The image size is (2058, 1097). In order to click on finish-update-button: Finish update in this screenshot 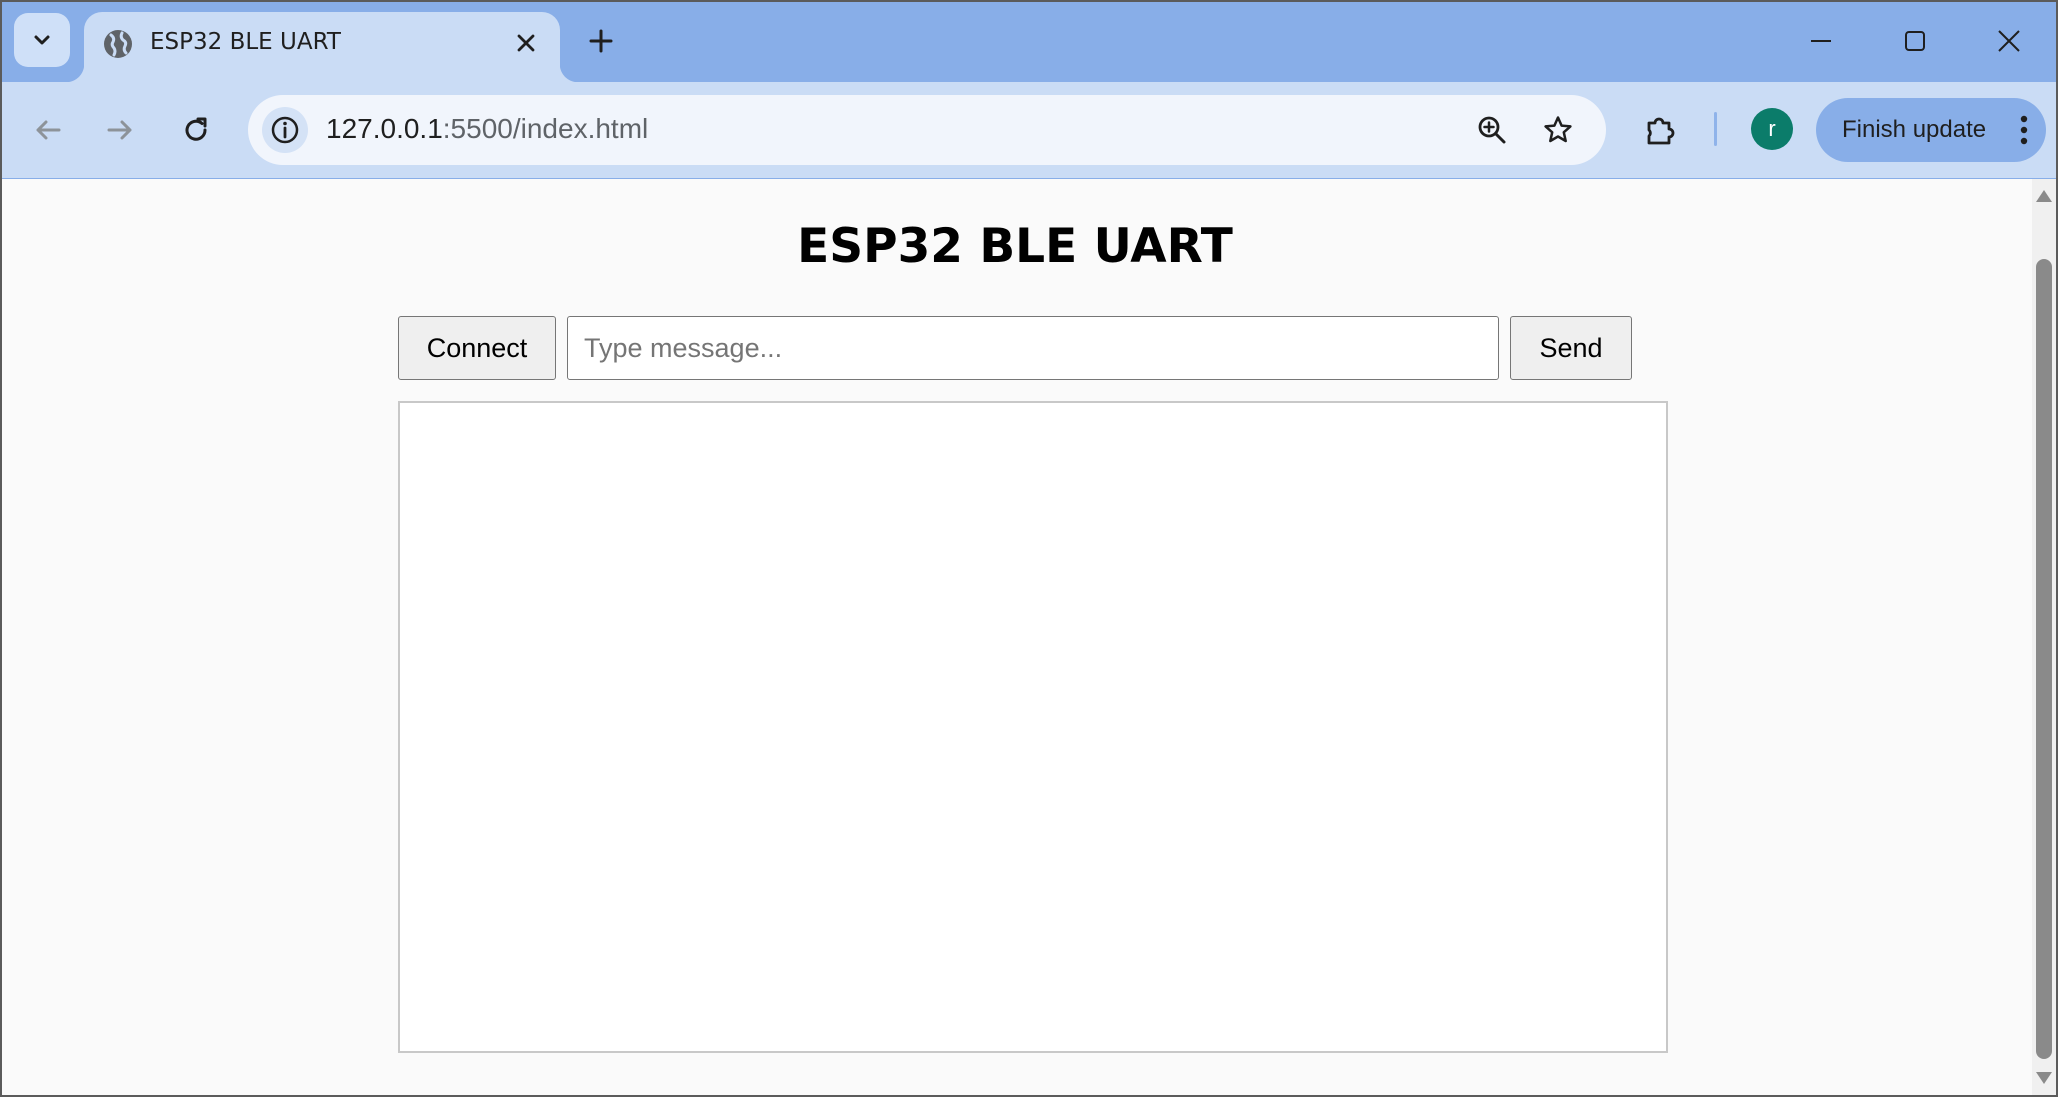, I will do `click(1931, 130)`.